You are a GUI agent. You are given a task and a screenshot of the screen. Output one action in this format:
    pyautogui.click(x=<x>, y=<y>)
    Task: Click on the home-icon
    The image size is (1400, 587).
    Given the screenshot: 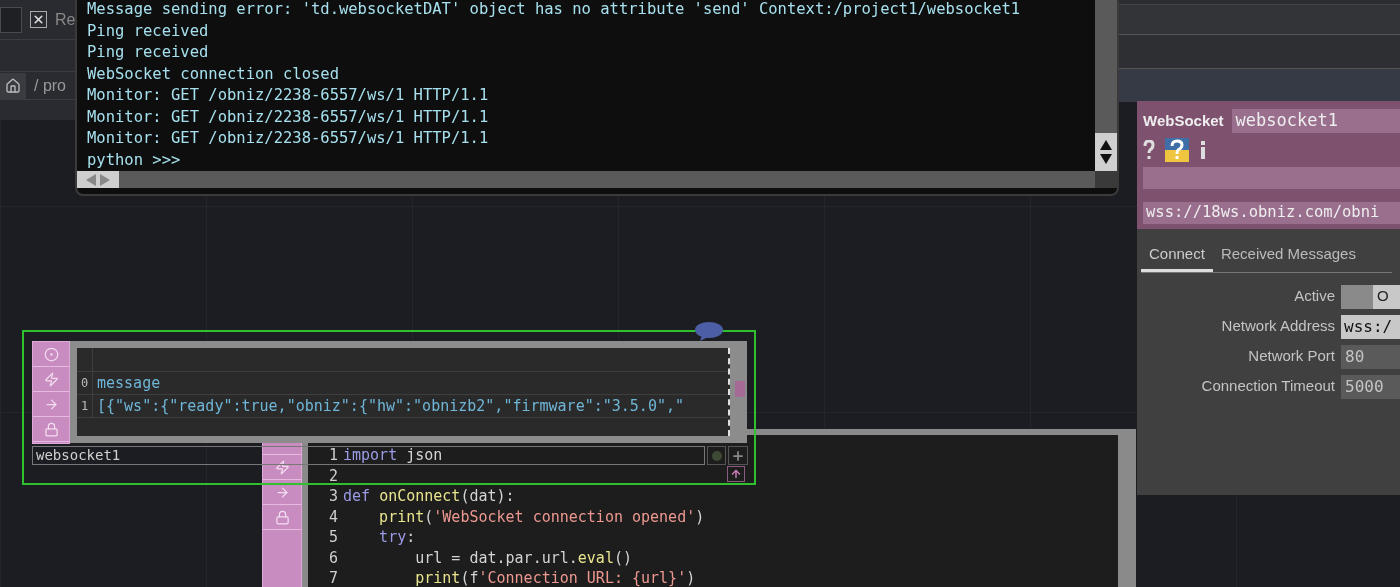 What is the action you would take?
    pyautogui.click(x=13, y=85)
    